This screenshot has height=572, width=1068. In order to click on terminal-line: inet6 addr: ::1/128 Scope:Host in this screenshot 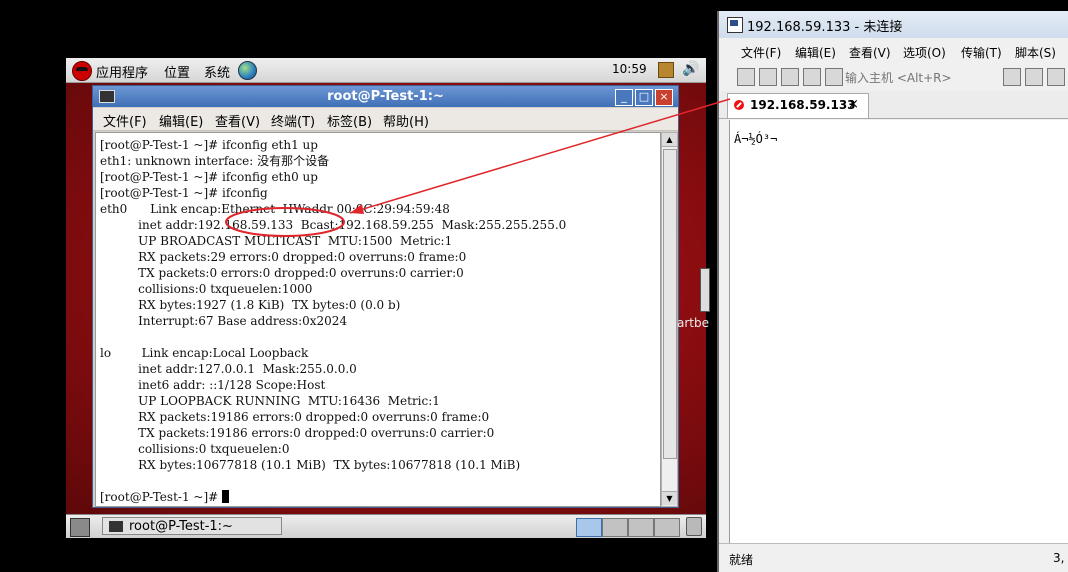, I will do `click(213, 385)`.